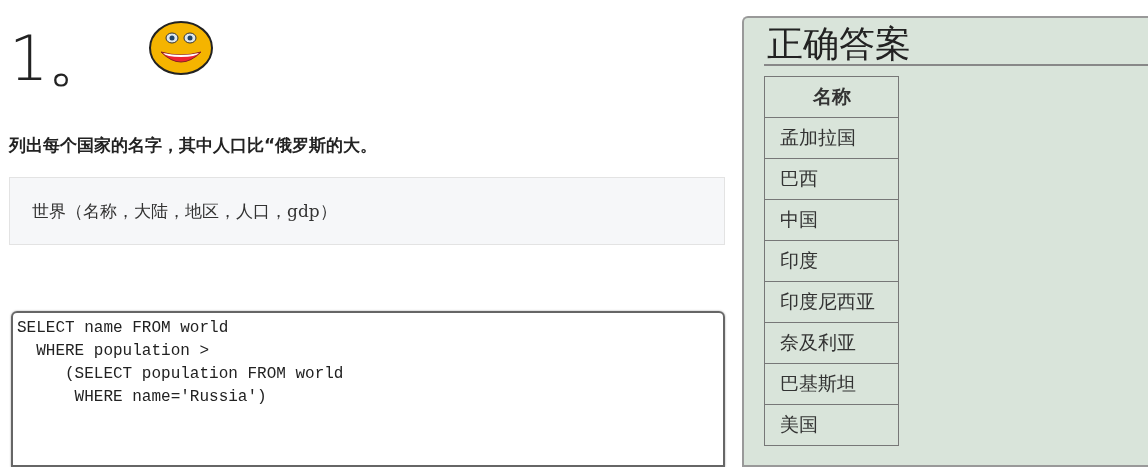 Image resolution: width=1148 pixels, height=467 pixels. What do you see at coordinates (831, 261) in the screenshot?
I see `table-cell: 印度` at bounding box center [831, 261].